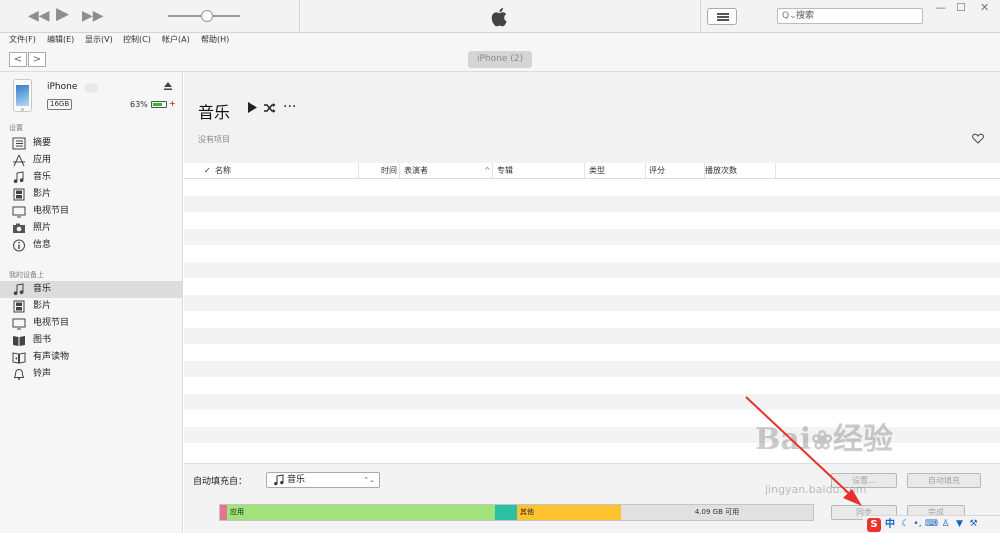 This screenshot has height=533, width=1000. What do you see at coordinates (93, 16) in the screenshot?
I see `fast-forward-icon: ▶▶` at bounding box center [93, 16].